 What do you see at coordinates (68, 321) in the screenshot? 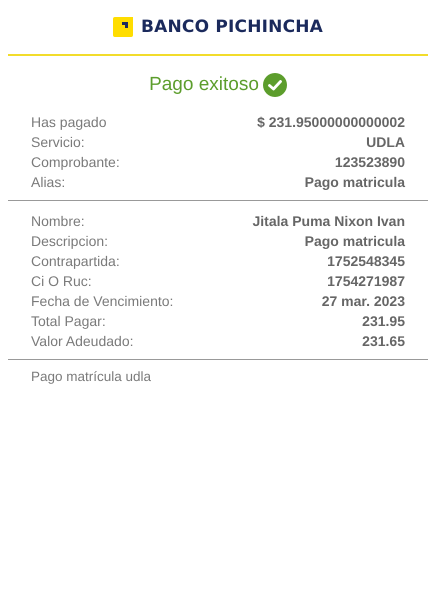
I see `field-label: Total Pagar:` at bounding box center [68, 321].